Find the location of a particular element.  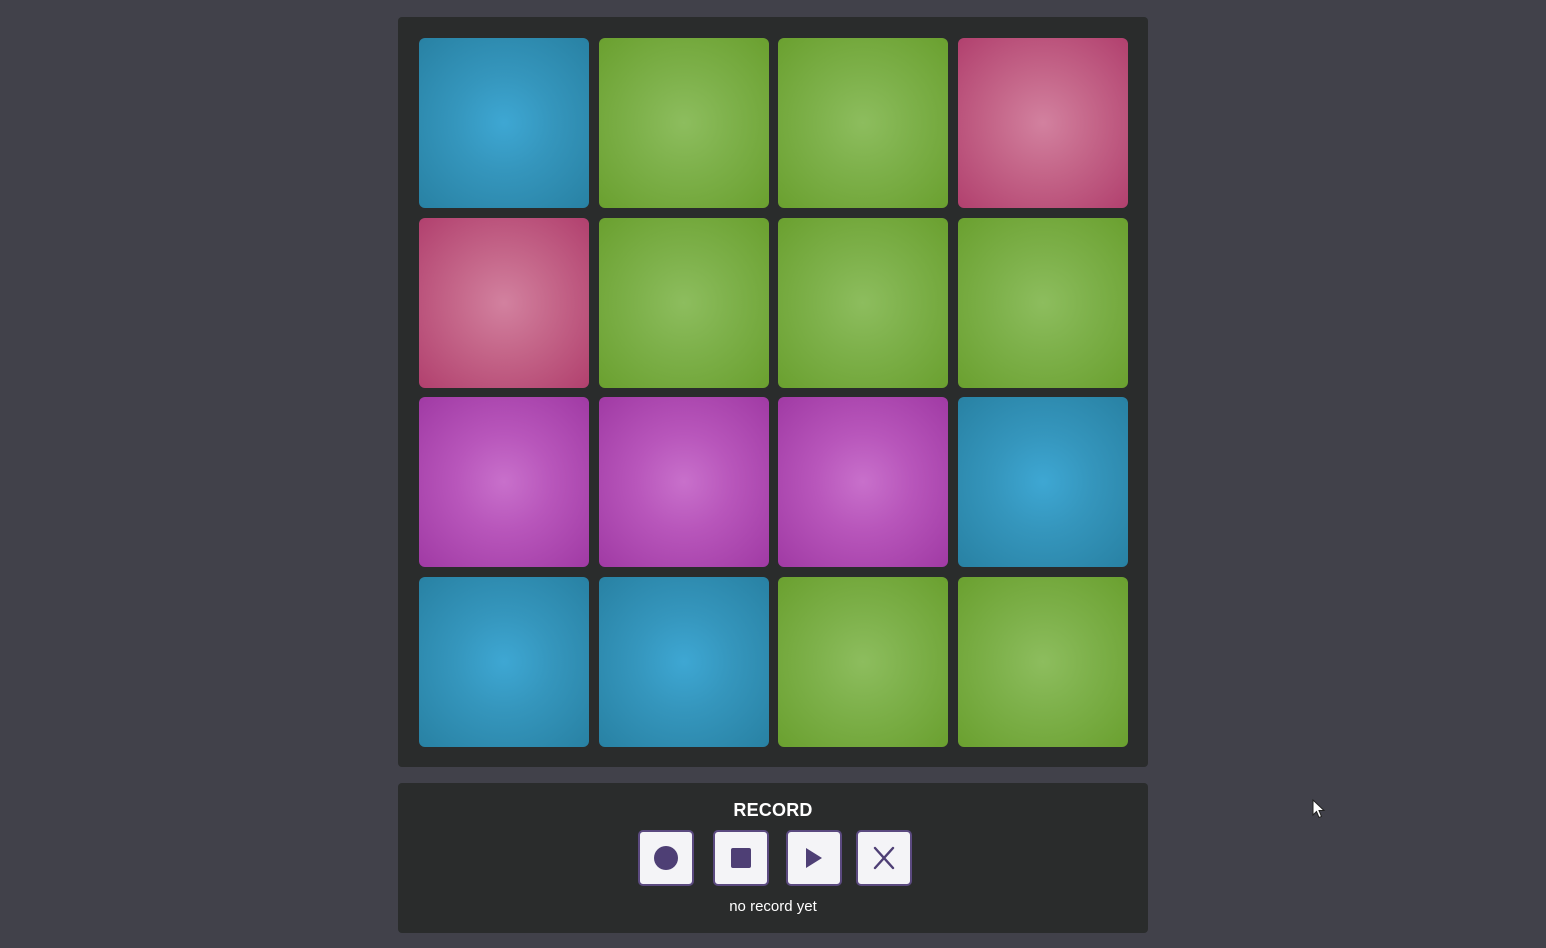

clear-button is located at coordinates (884, 858).